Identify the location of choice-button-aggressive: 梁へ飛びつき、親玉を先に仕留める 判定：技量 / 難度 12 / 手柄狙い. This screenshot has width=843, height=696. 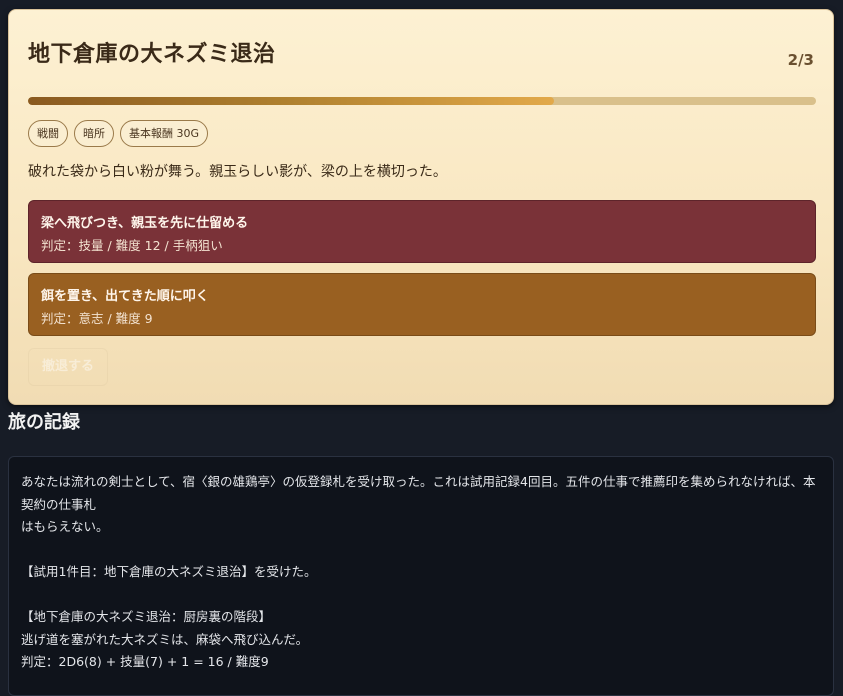
(422, 231).